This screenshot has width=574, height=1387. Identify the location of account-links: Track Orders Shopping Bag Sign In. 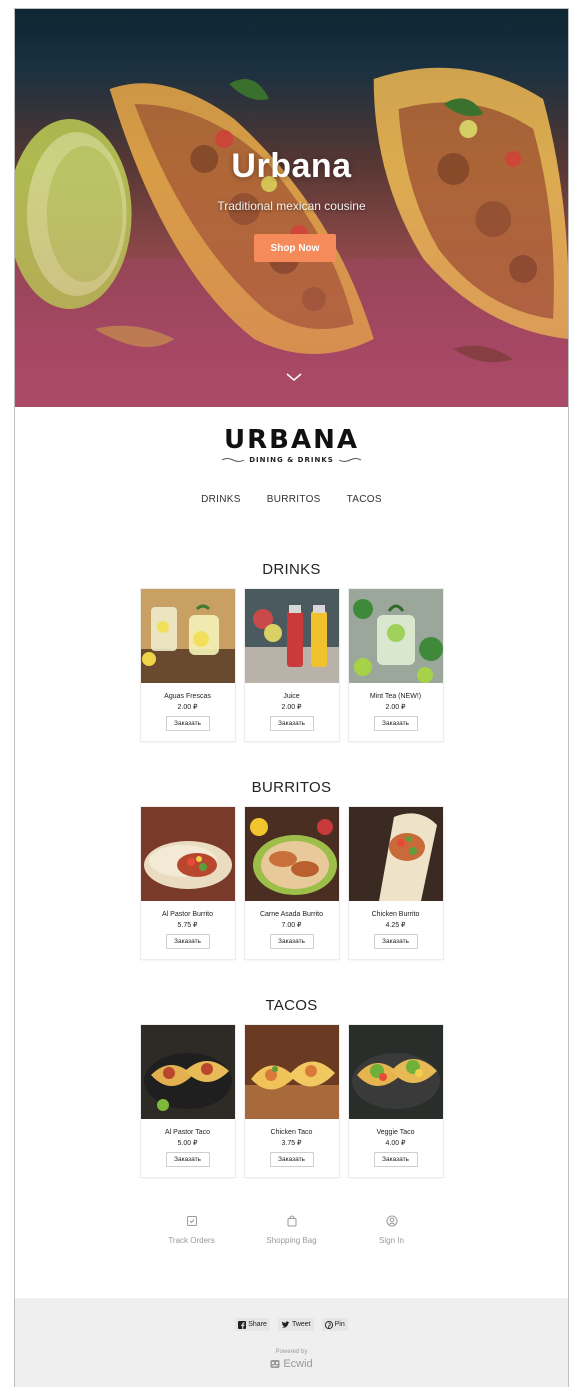
(291, 1231).